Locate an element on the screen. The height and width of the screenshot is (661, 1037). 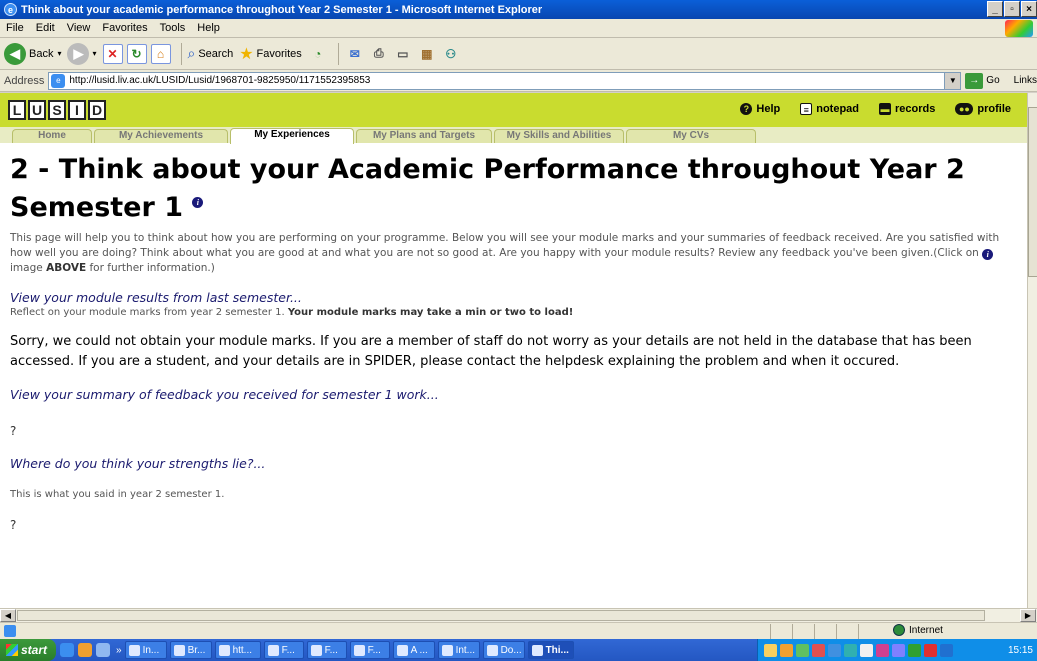
maximize-button: ▫ is located at coordinates (1012, 9).